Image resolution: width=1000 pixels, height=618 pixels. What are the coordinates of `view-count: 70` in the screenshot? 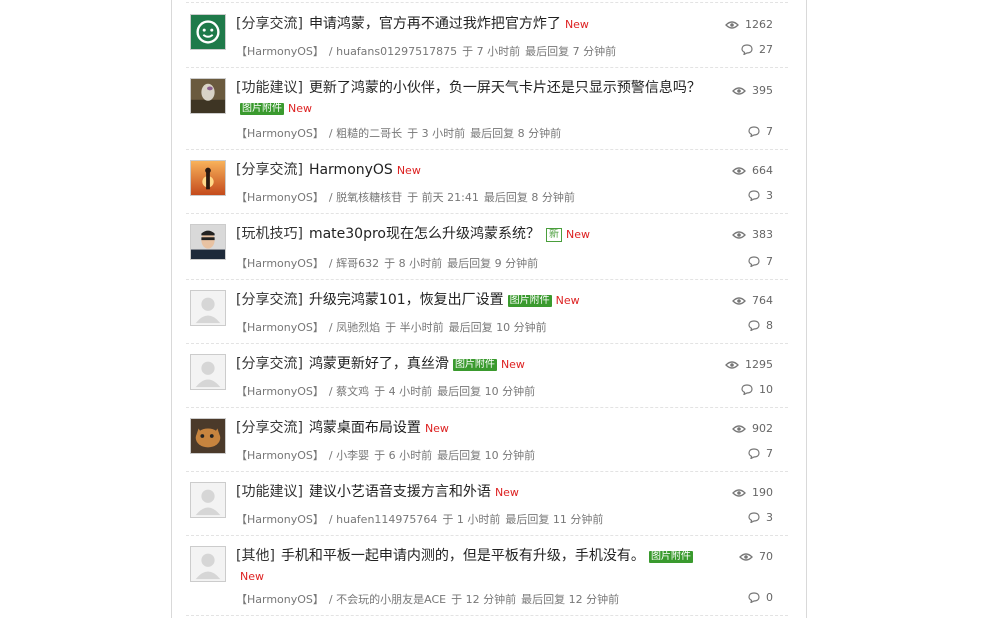 It's located at (756, 556).